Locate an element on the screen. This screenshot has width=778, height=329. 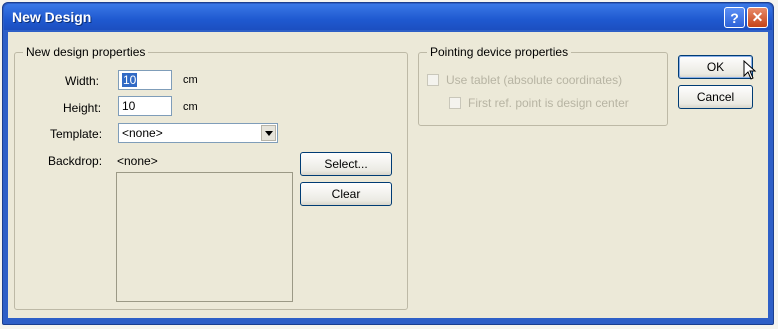
close-button: ✕ is located at coordinates (757, 17).